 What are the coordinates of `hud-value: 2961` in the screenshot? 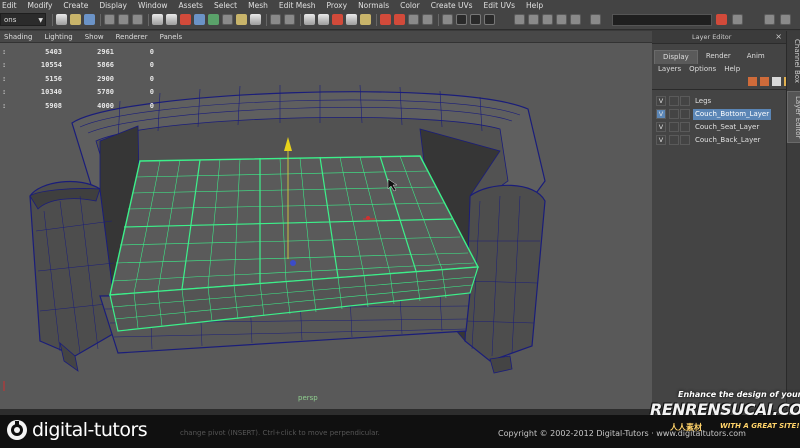 It's located at (105, 51).